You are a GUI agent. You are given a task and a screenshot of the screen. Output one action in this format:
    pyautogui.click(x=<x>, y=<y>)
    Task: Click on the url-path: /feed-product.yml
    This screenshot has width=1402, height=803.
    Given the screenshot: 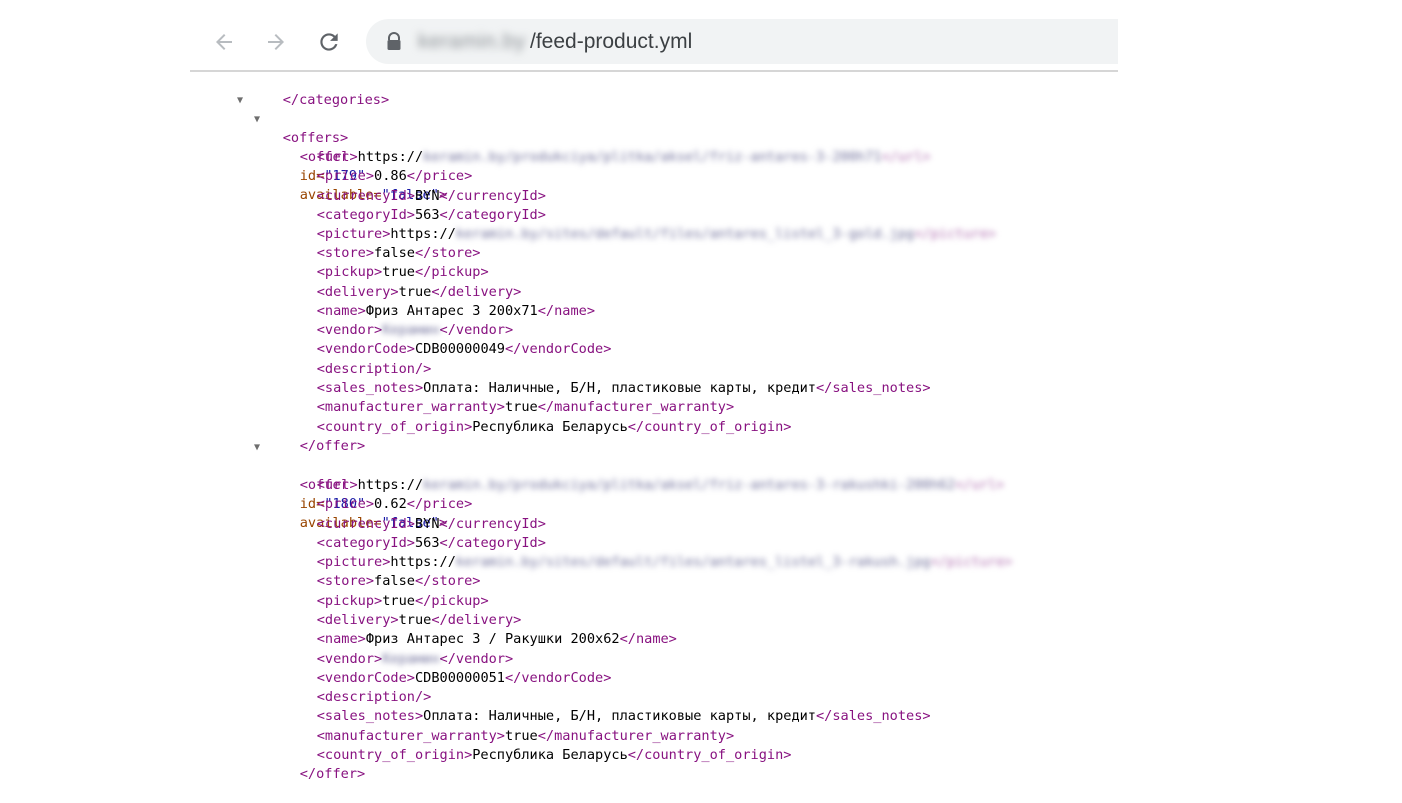 What is the action you would take?
    pyautogui.click(x=611, y=41)
    